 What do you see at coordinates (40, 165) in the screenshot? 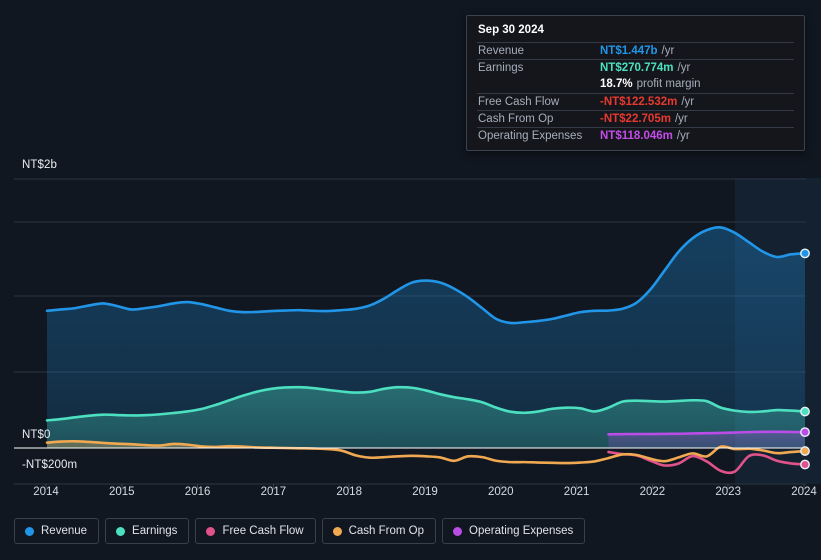
I see `y-axis-label-top: NT$2b` at bounding box center [40, 165].